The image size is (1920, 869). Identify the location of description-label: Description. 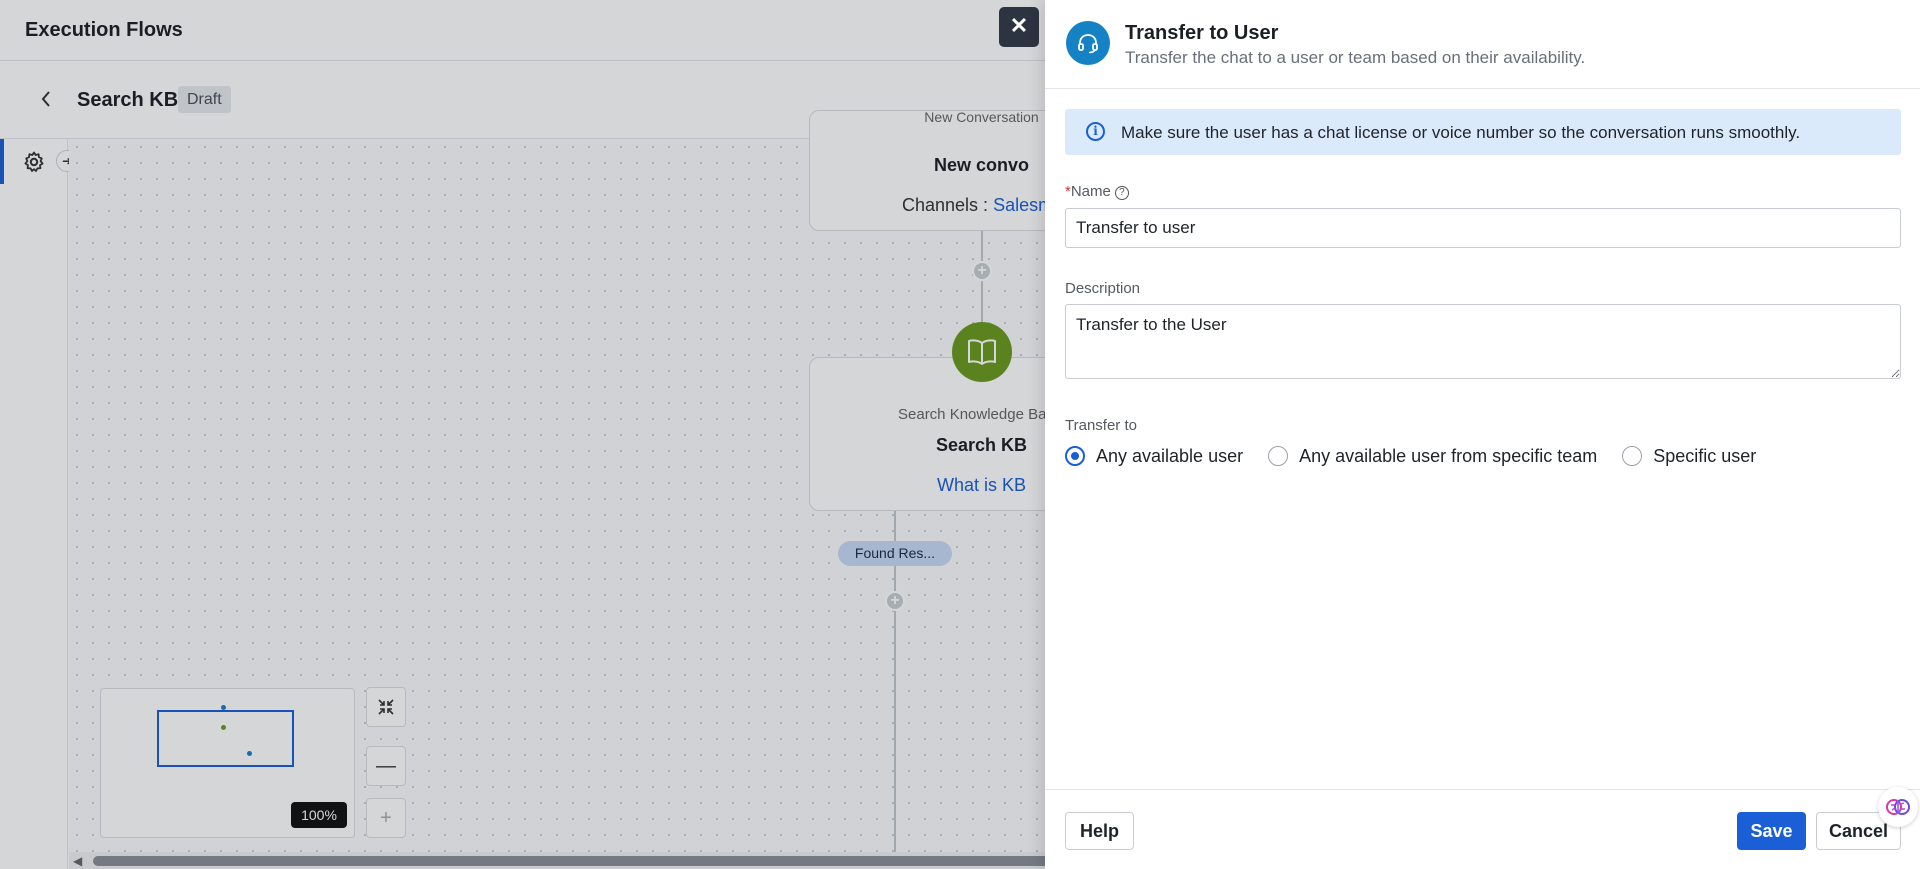
(1103, 288).